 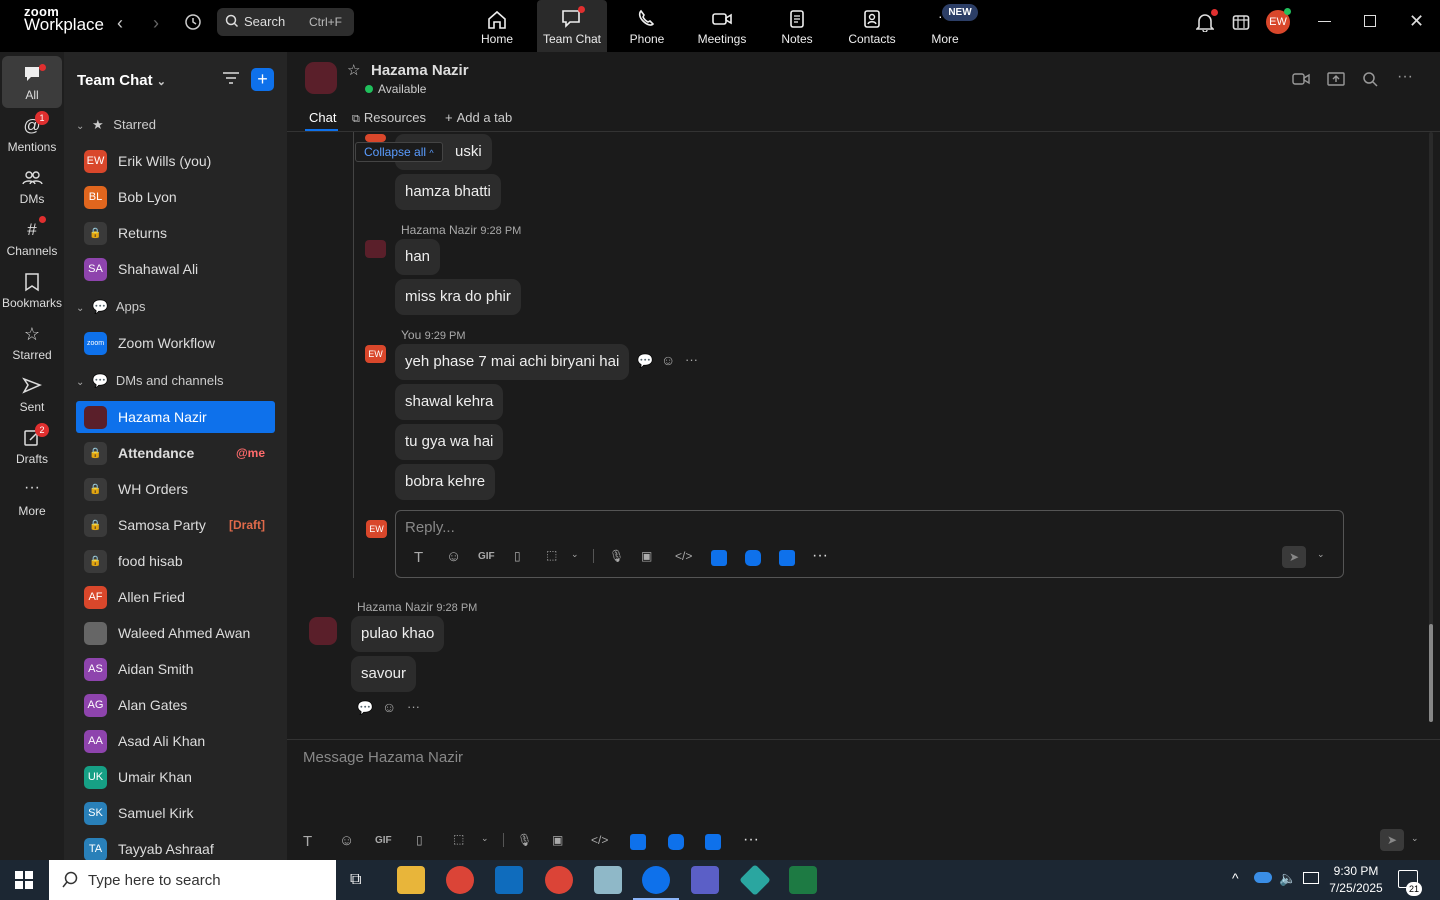 What do you see at coordinates (1431, 673) in the screenshot?
I see `scrollbar-thumb` at bounding box center [1431, 673].